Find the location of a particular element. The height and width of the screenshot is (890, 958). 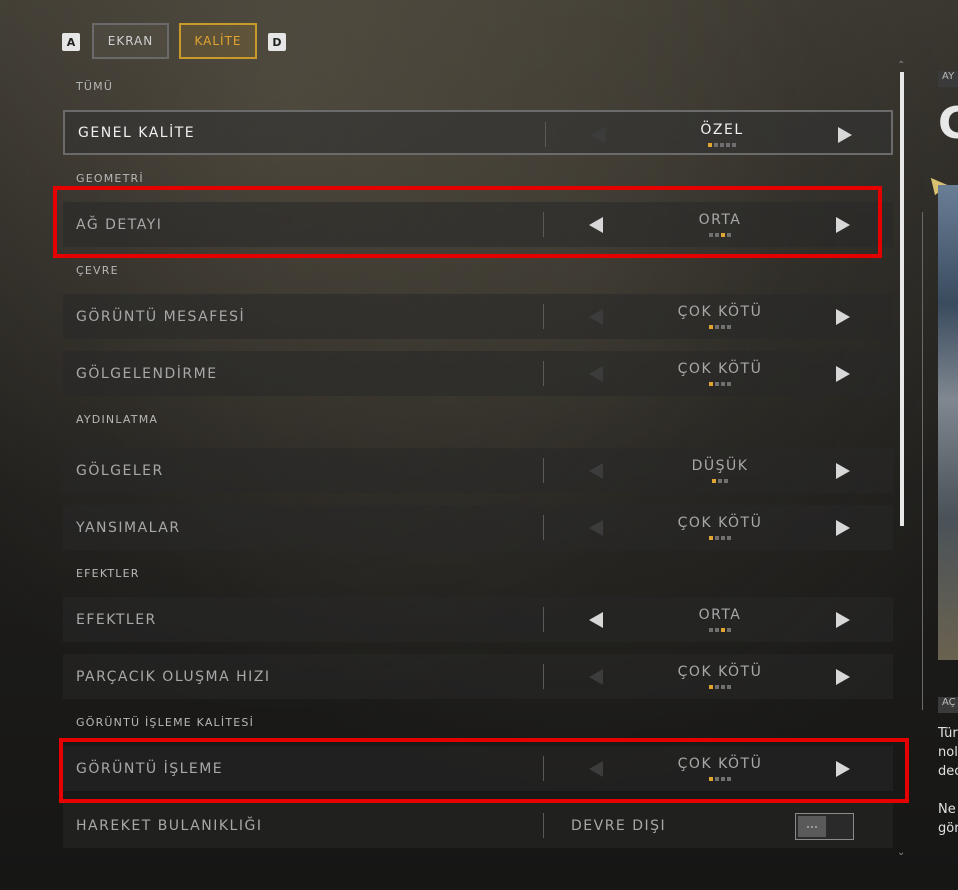

setting-row: YANSIMALAR ÇOK KÖTÜ is located at coordinates (478, 527).